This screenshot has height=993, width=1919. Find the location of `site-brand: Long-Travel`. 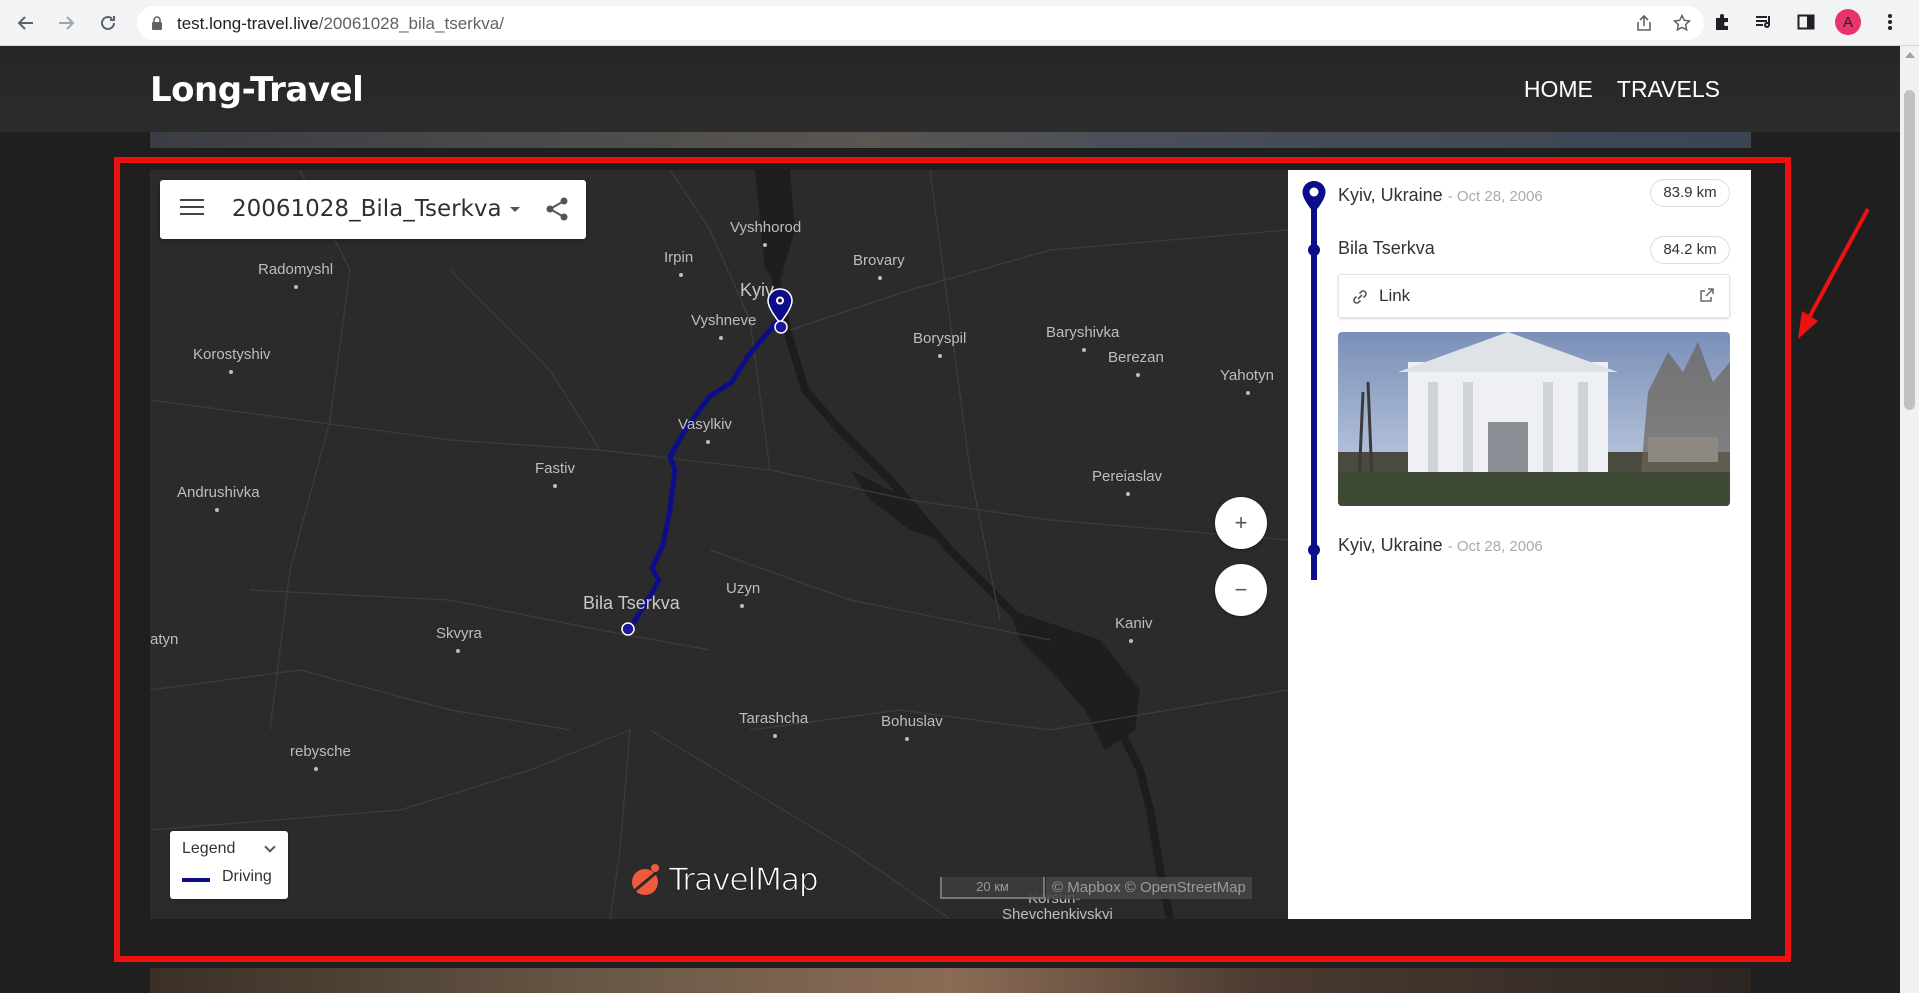

site-brand: Long-Travel is located at coordinates (257, 90).